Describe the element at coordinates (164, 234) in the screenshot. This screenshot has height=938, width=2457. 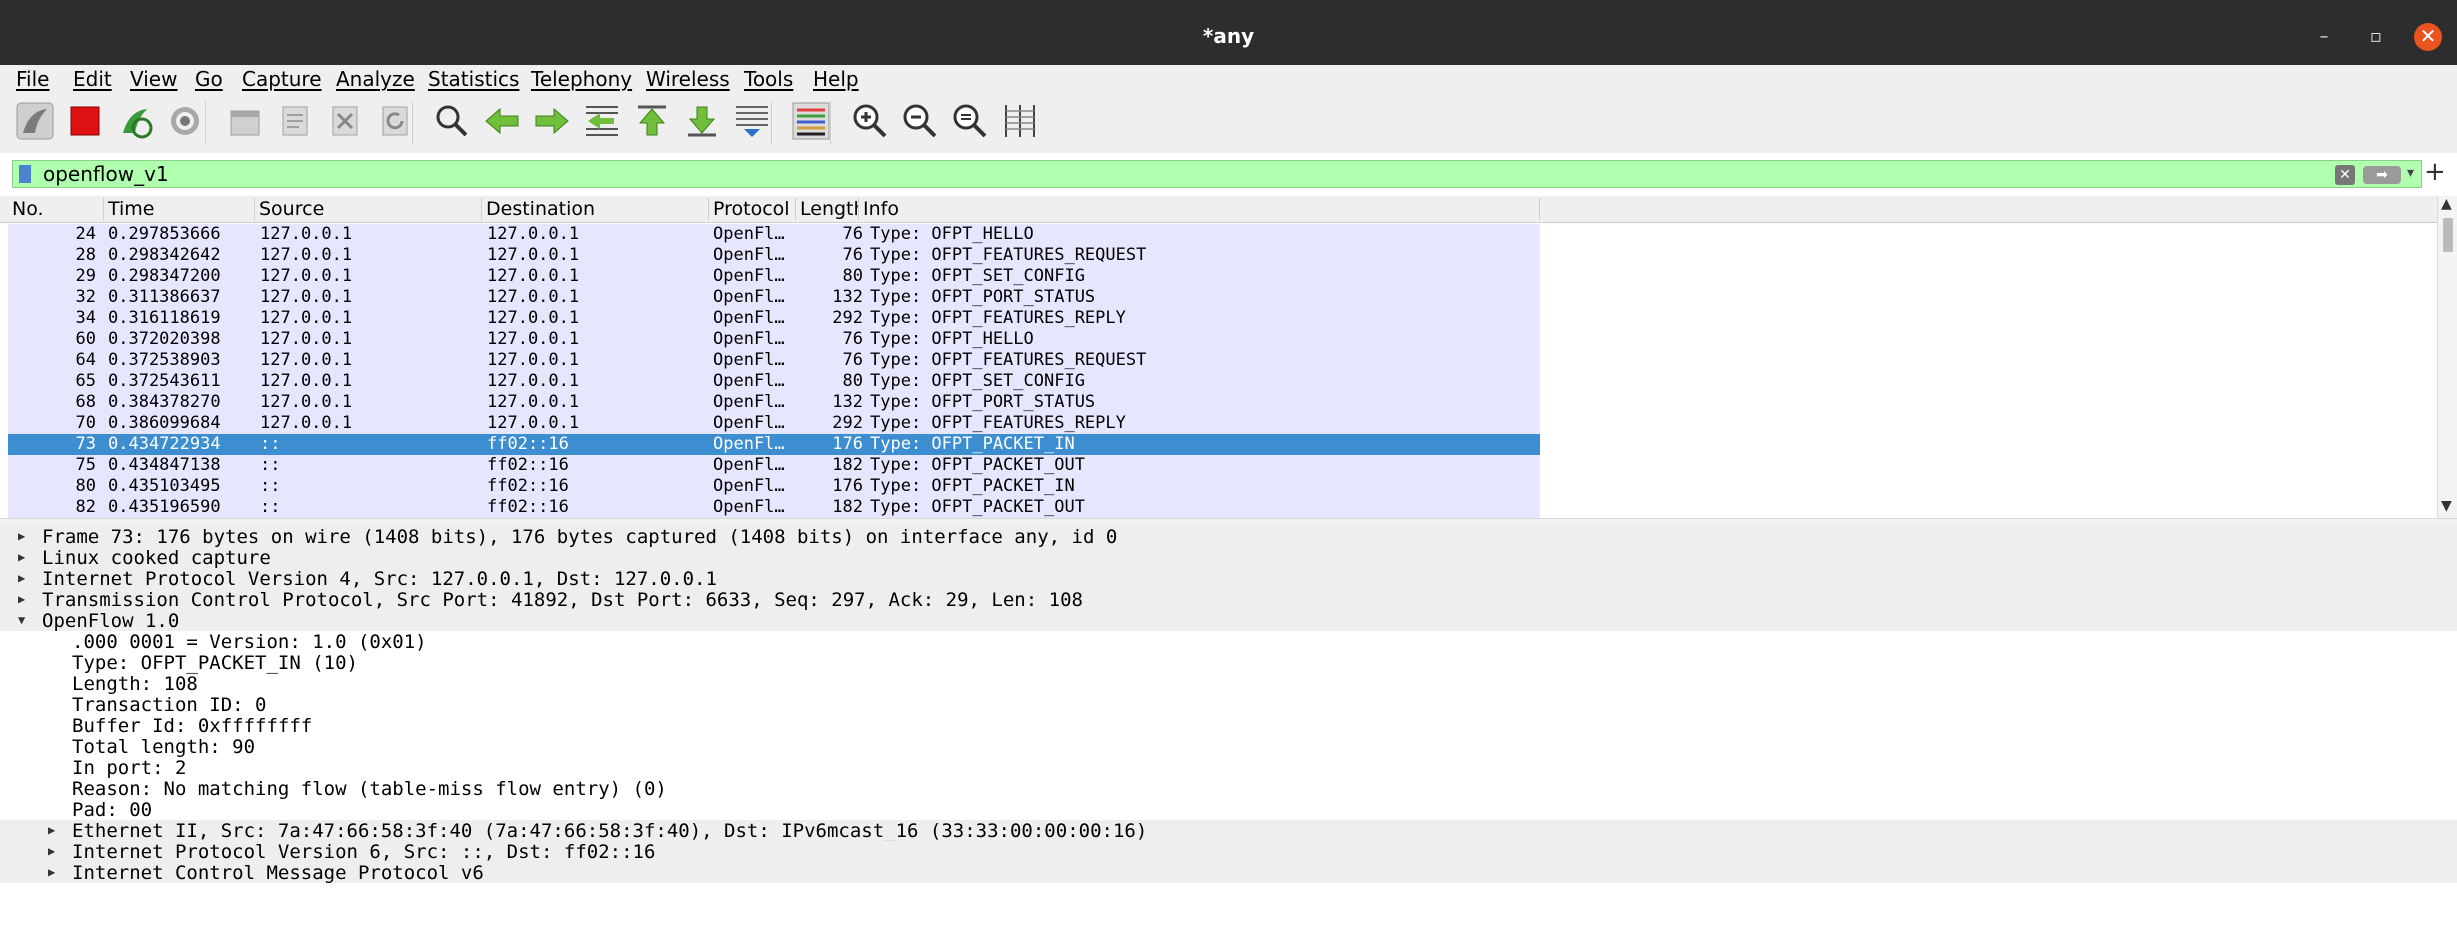
I see `cell-time: 0.297853666` at that location.